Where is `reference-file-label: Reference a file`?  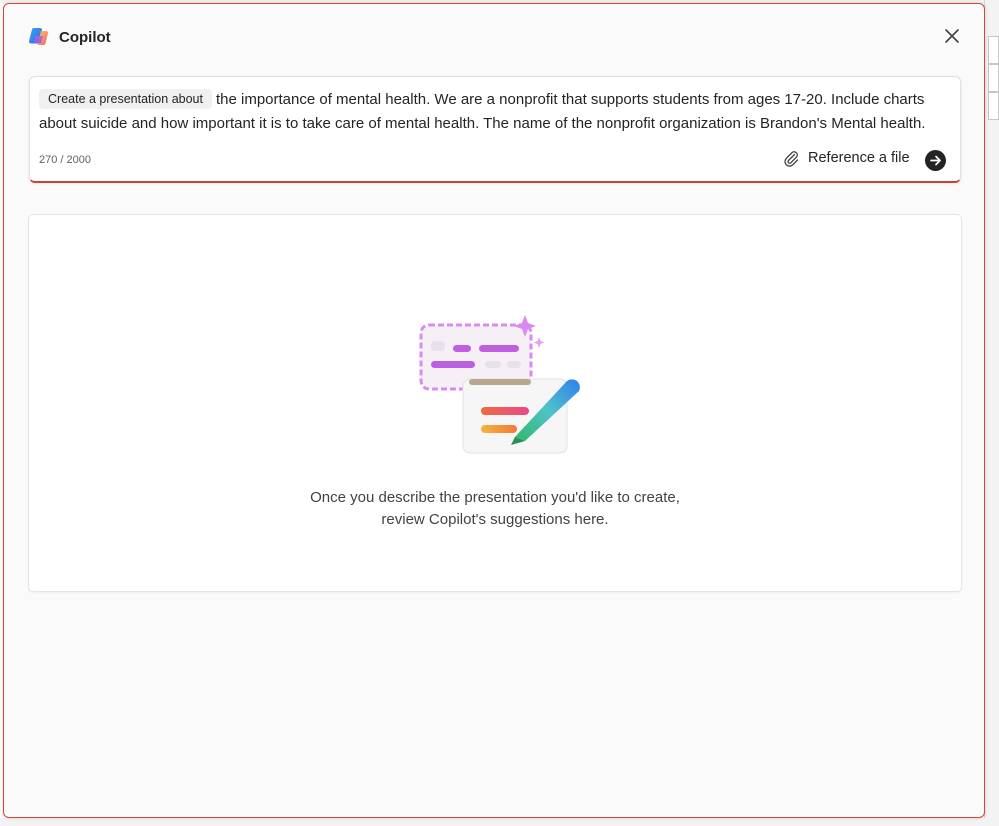 reference-file-label: Reference a file is located at coordinates (859, 158).